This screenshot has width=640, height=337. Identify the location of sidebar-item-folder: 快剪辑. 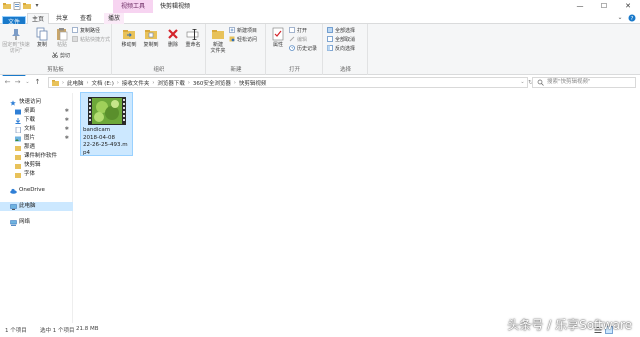
(36, 165).